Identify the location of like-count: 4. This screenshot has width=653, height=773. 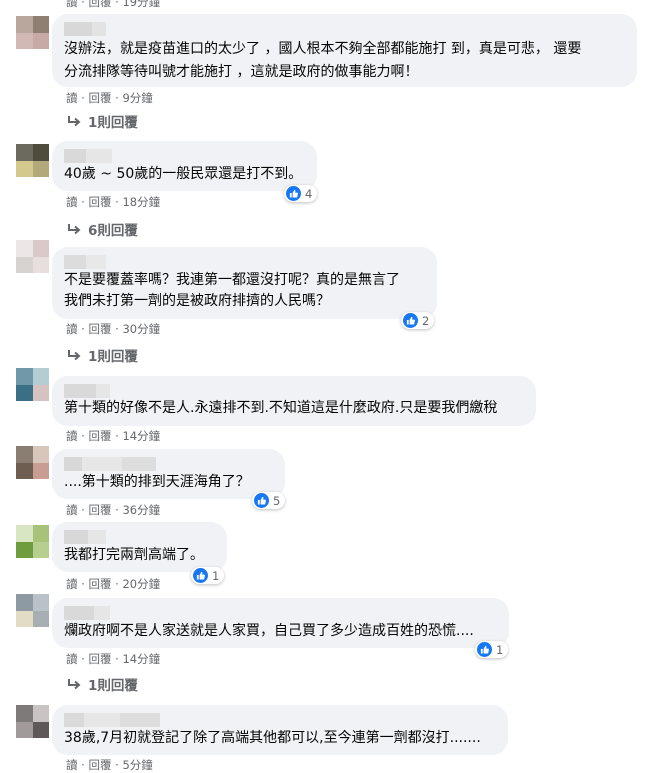
(309, 193).